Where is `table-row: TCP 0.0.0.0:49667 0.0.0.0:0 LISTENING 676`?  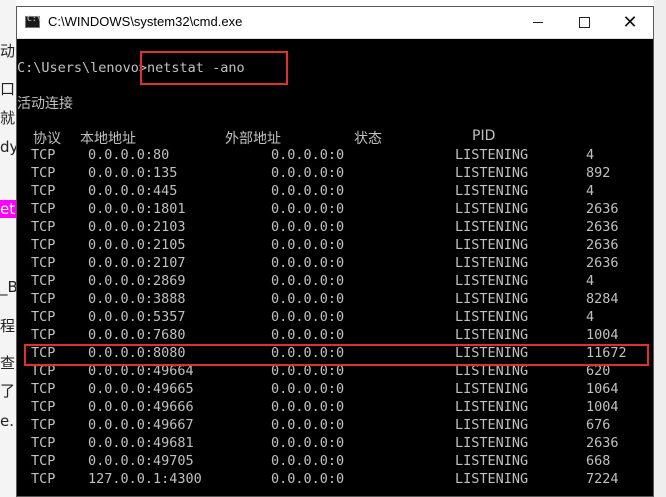
table-row: TCP 0.0.0.0:49667 0.0.0.0:0 LISTENING 676 is located at coordinates (335, 426).